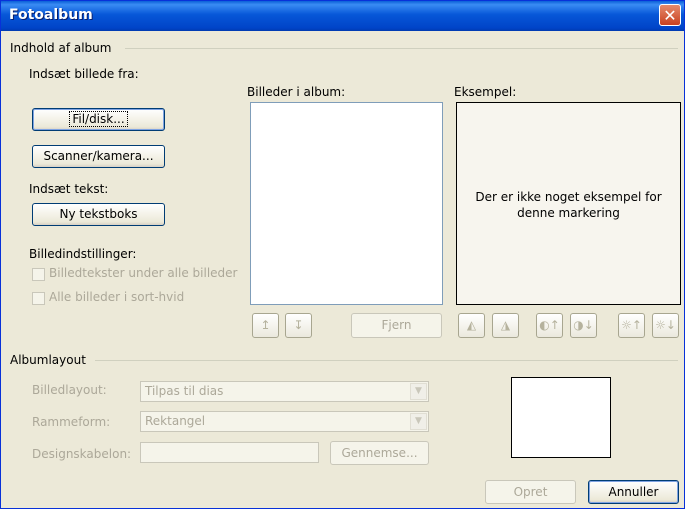  I want to click on create-button: Opret, so click(530, 492).